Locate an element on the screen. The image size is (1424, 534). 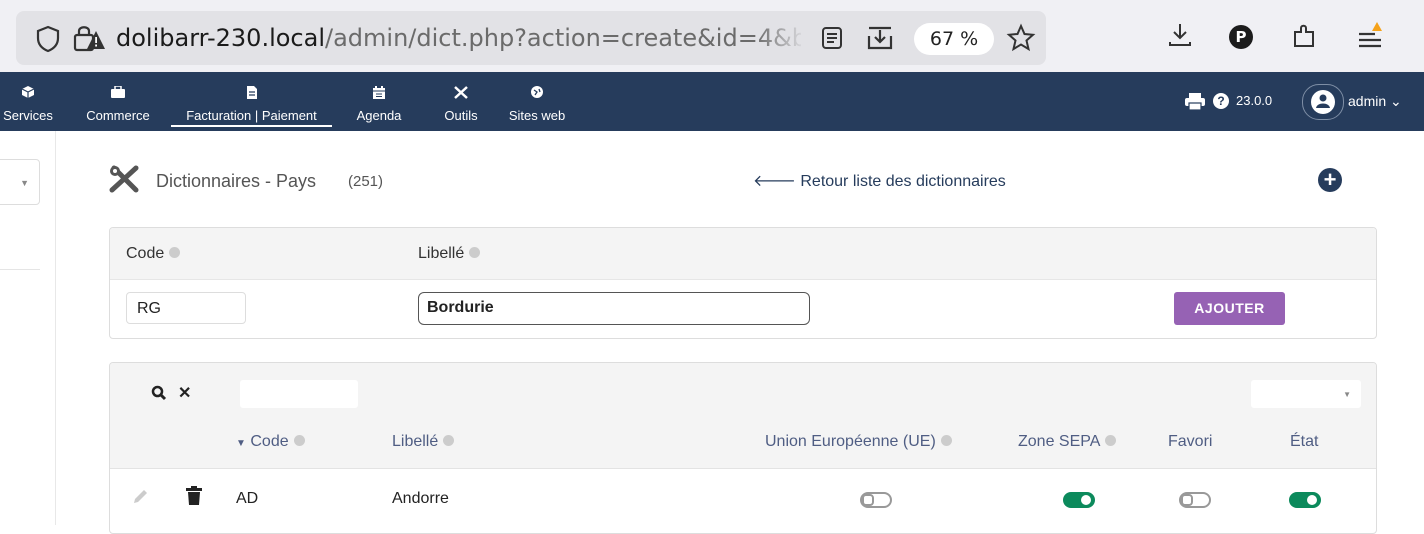
clear-filter-icon: ✕ is located at coordinates (184, 393).